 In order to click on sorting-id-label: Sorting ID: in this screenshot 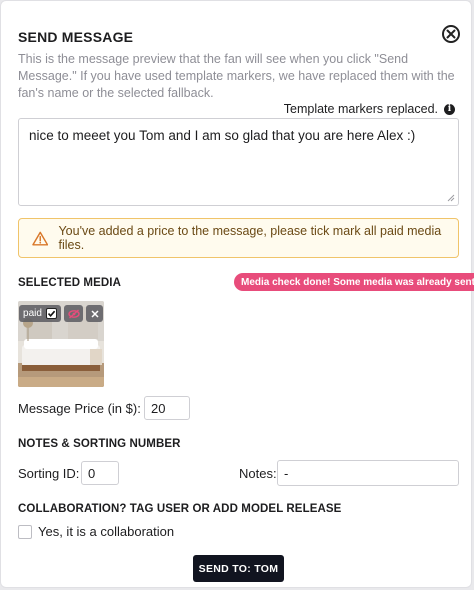, I will do `click(49, 473)`.